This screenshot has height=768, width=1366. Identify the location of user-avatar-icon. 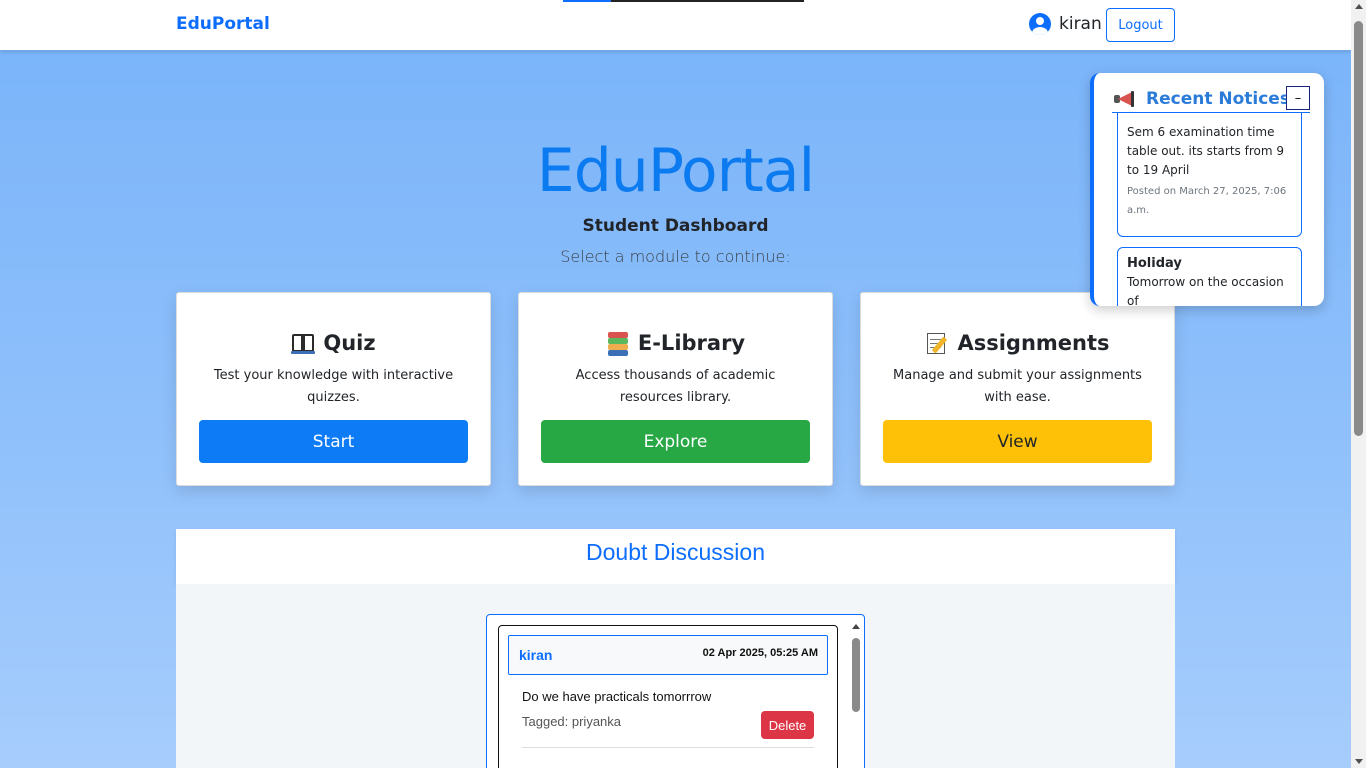
(1040, 24).